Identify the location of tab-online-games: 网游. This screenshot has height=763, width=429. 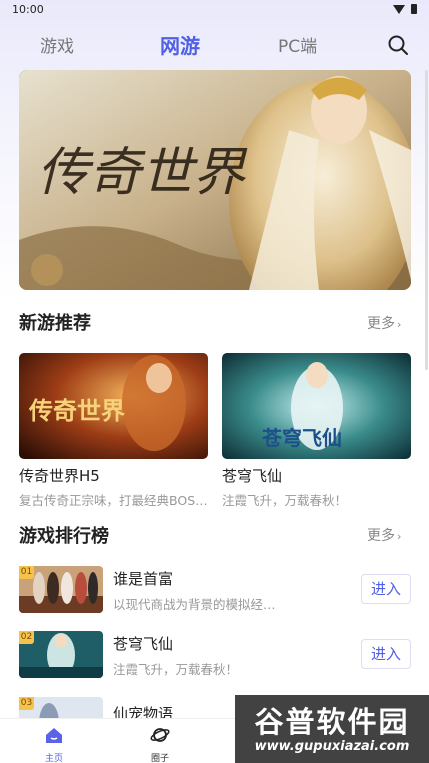
(180, 44).